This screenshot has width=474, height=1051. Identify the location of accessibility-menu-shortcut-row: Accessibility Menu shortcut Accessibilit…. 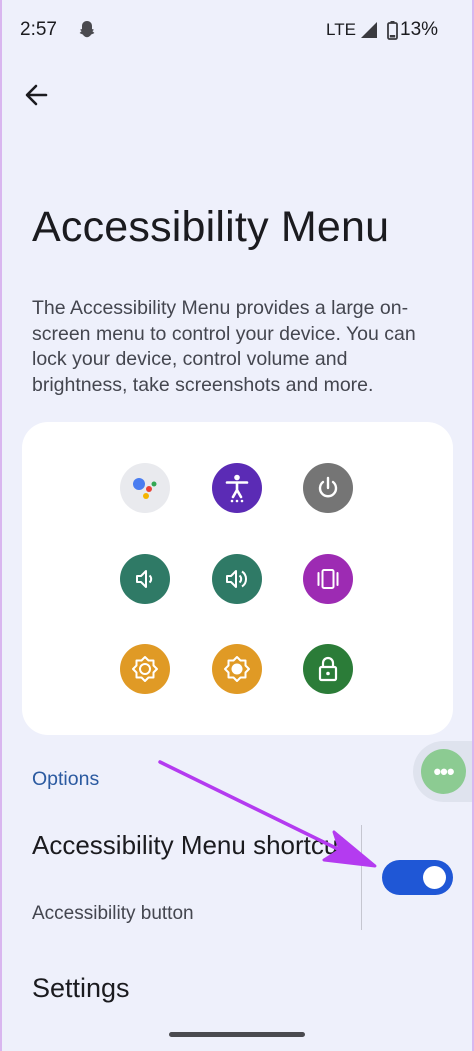
(237, 880).